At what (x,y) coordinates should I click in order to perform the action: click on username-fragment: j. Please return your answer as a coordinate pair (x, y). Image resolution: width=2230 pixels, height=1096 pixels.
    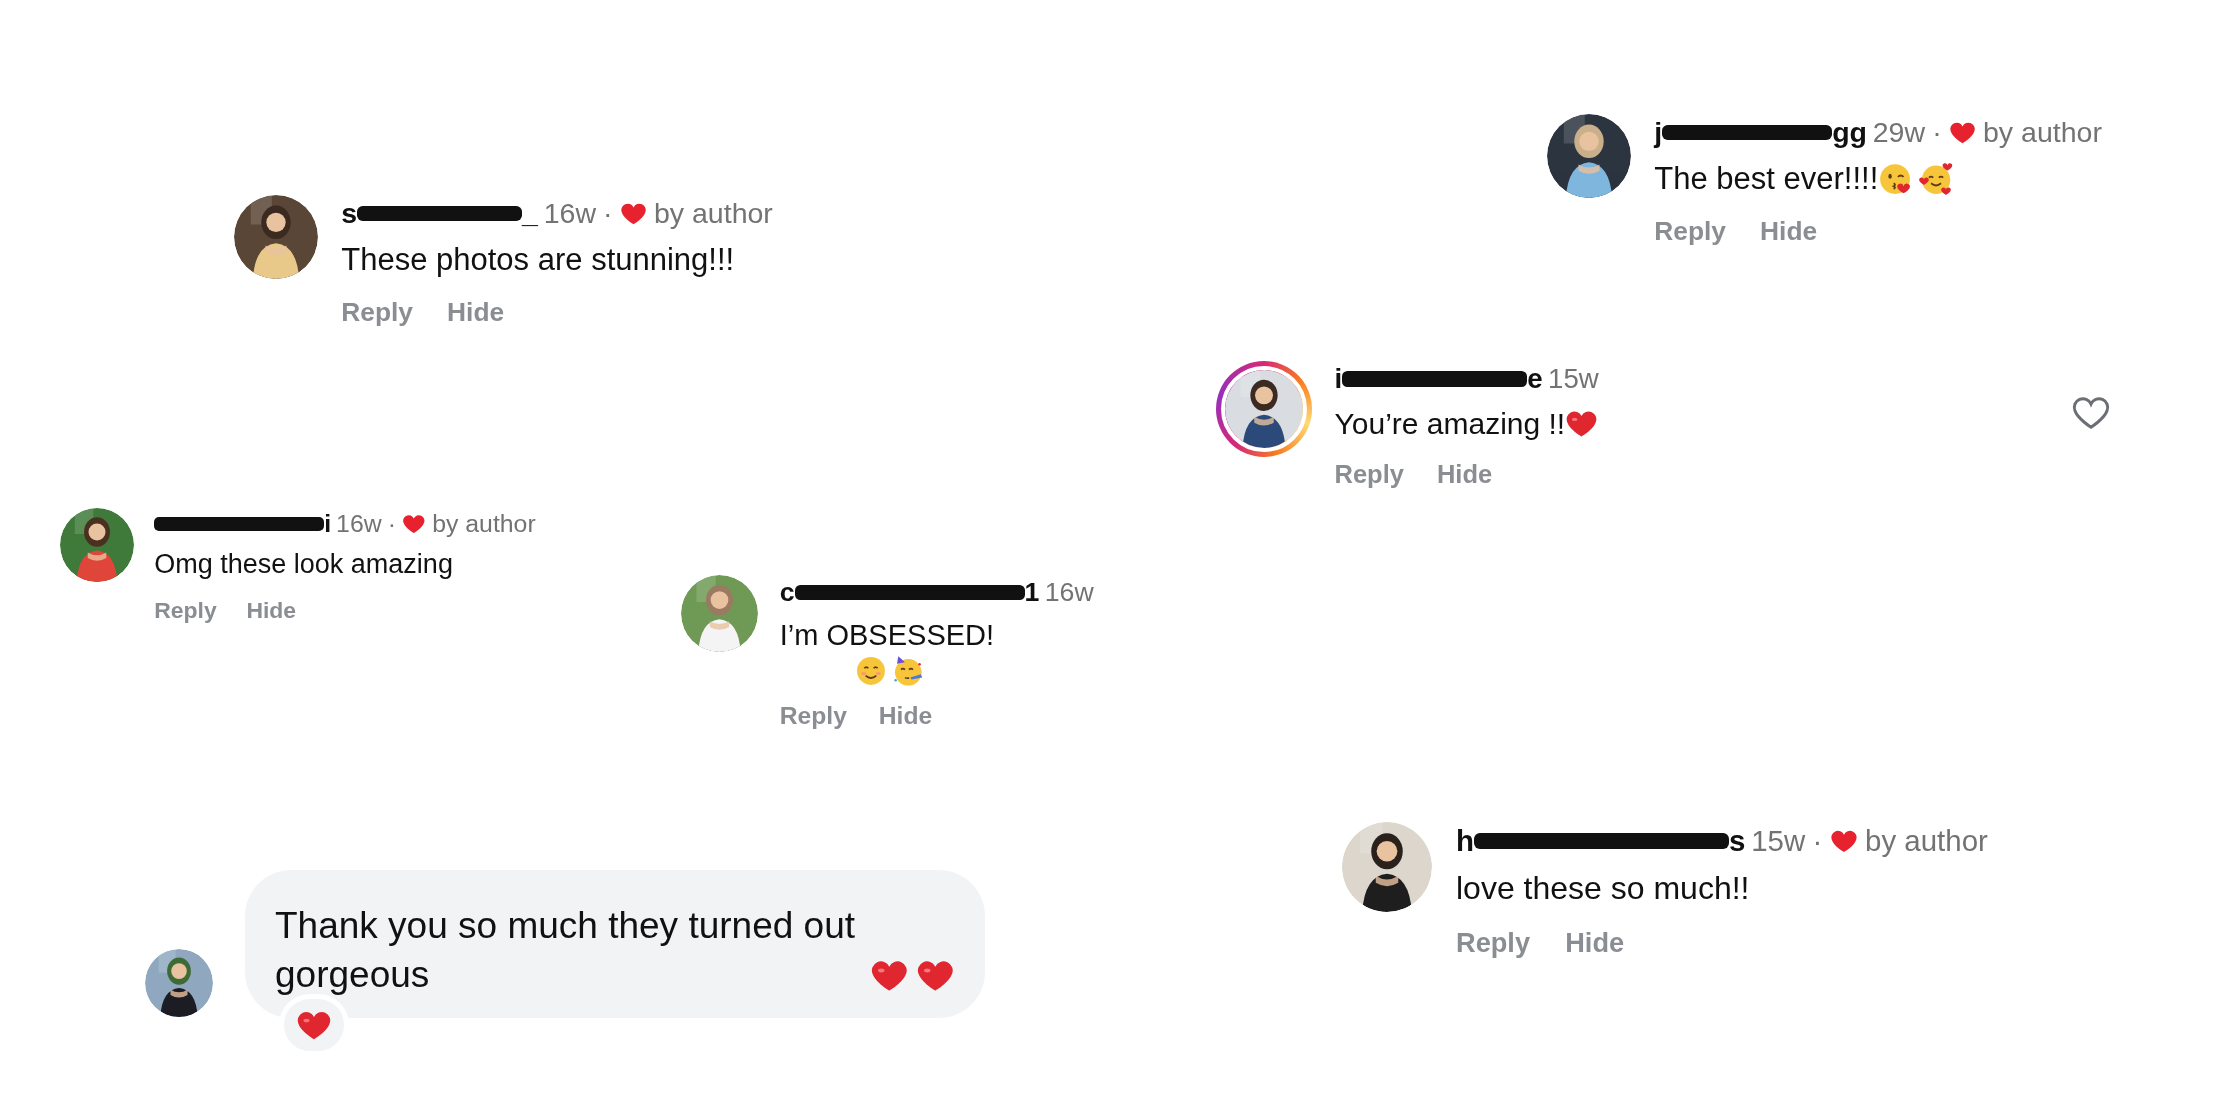
    Looking at the image, I should click on (1658, 132).